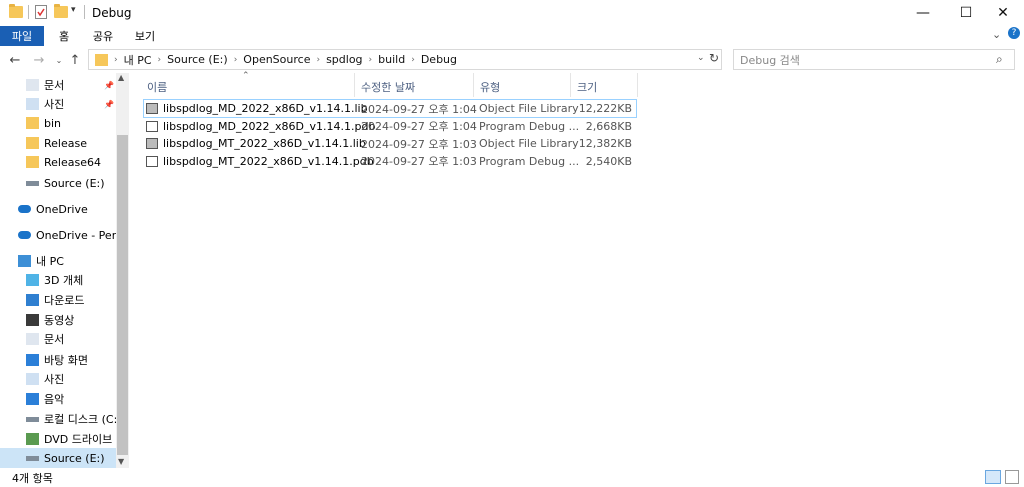 The width and height of the screenshot is (1024, 487). I want to click on breadcrumb-source: Source (E:), so click(197, 59).